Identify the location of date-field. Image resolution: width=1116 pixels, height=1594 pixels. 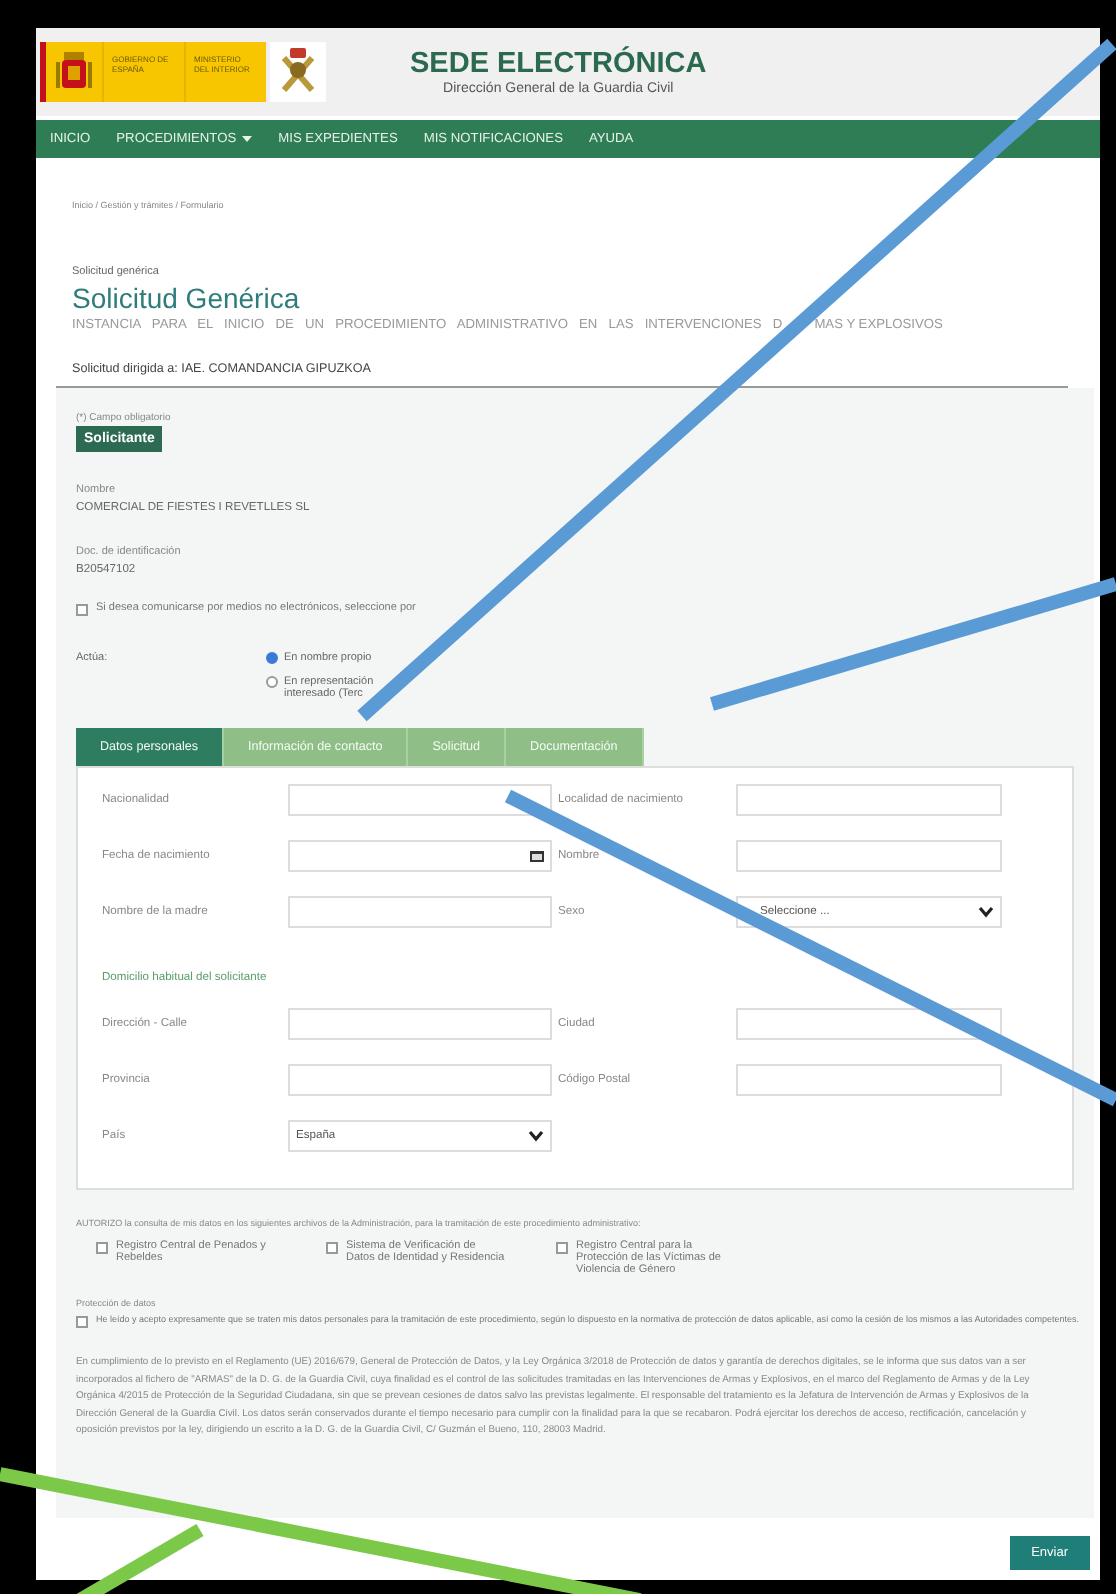
(420, 856).